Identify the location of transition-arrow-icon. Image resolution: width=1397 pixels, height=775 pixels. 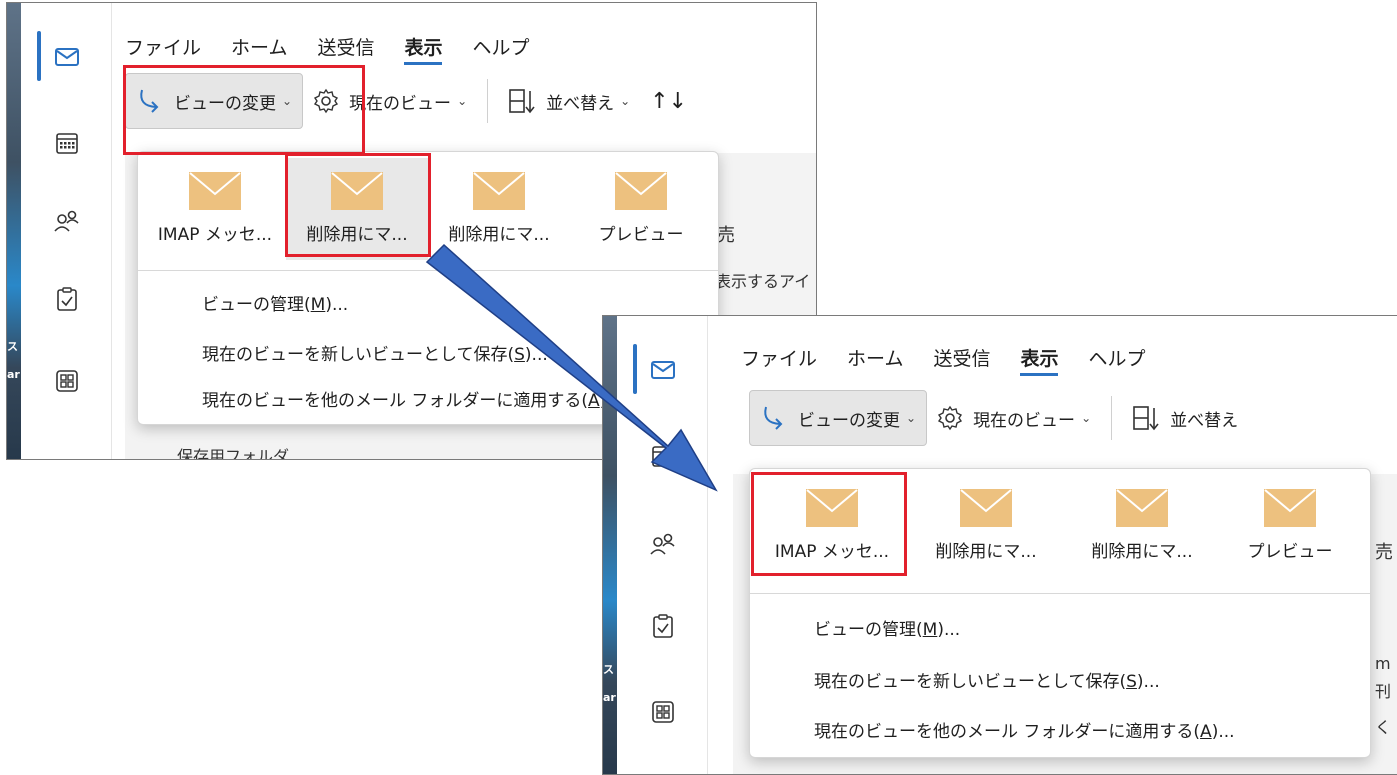
(571, 367).